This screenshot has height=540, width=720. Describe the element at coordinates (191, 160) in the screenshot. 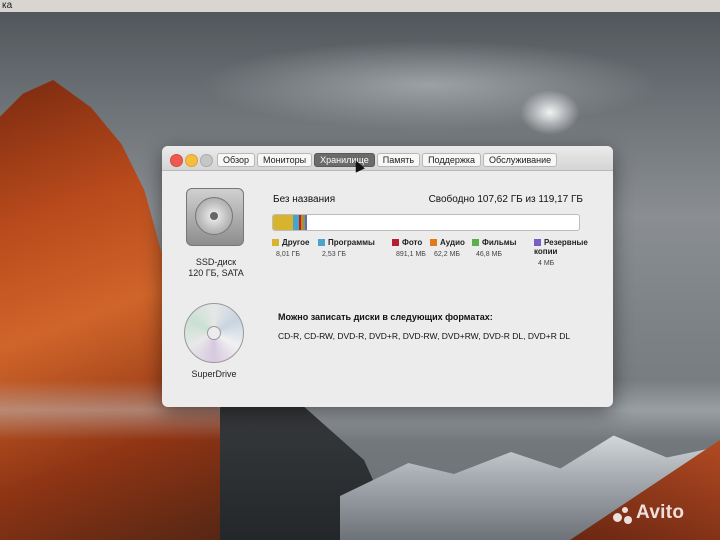

I see `minimize-button` at that location.